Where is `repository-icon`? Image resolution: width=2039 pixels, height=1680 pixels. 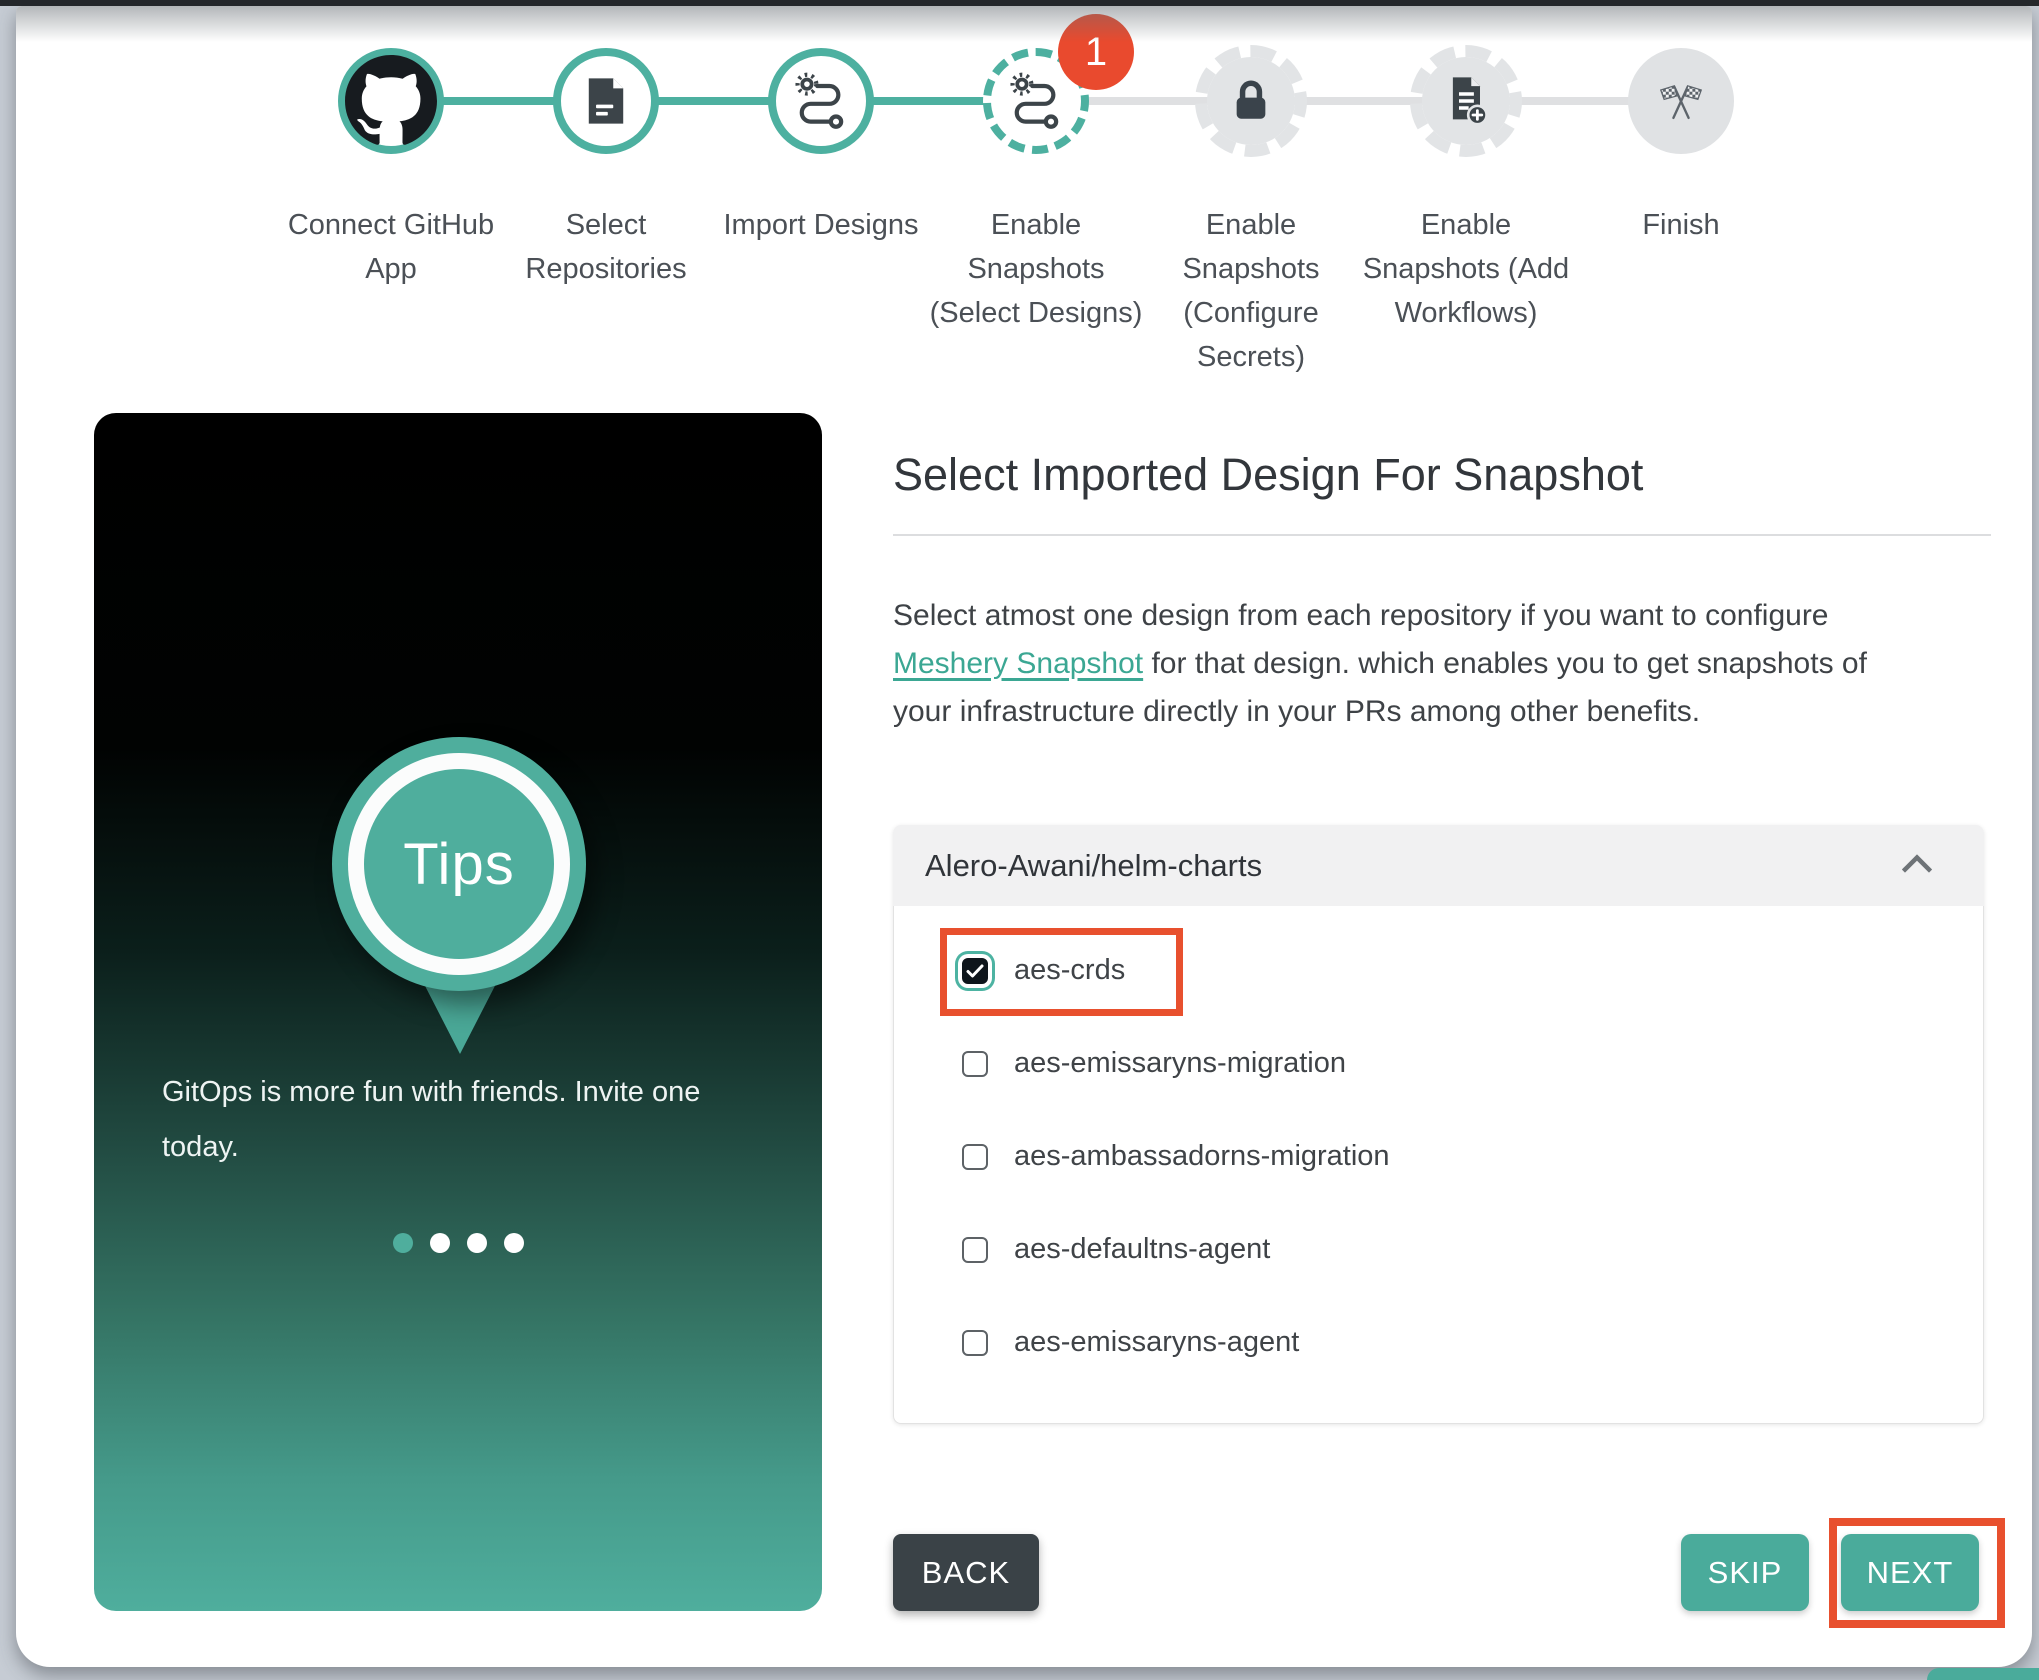 repository-icon is located at coordinates (606, 101).